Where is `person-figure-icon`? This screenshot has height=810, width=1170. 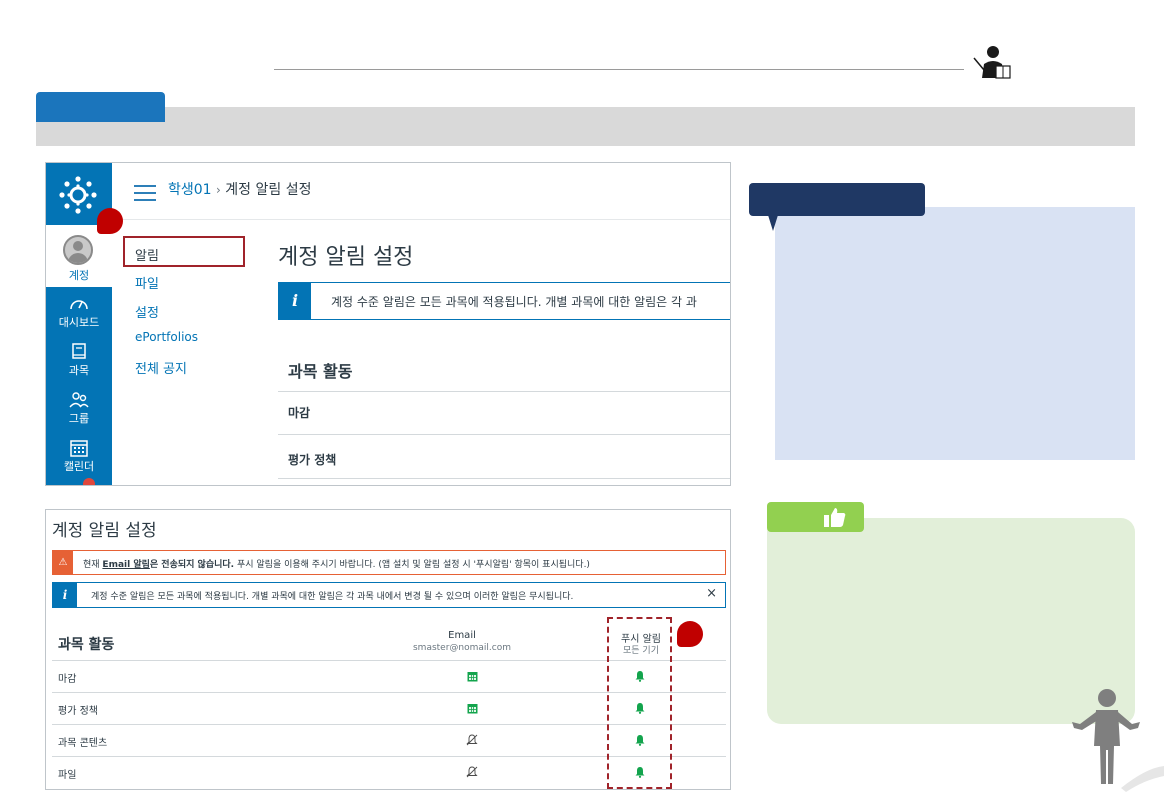 person-figure-icon is located at coordinates (1118, 740).